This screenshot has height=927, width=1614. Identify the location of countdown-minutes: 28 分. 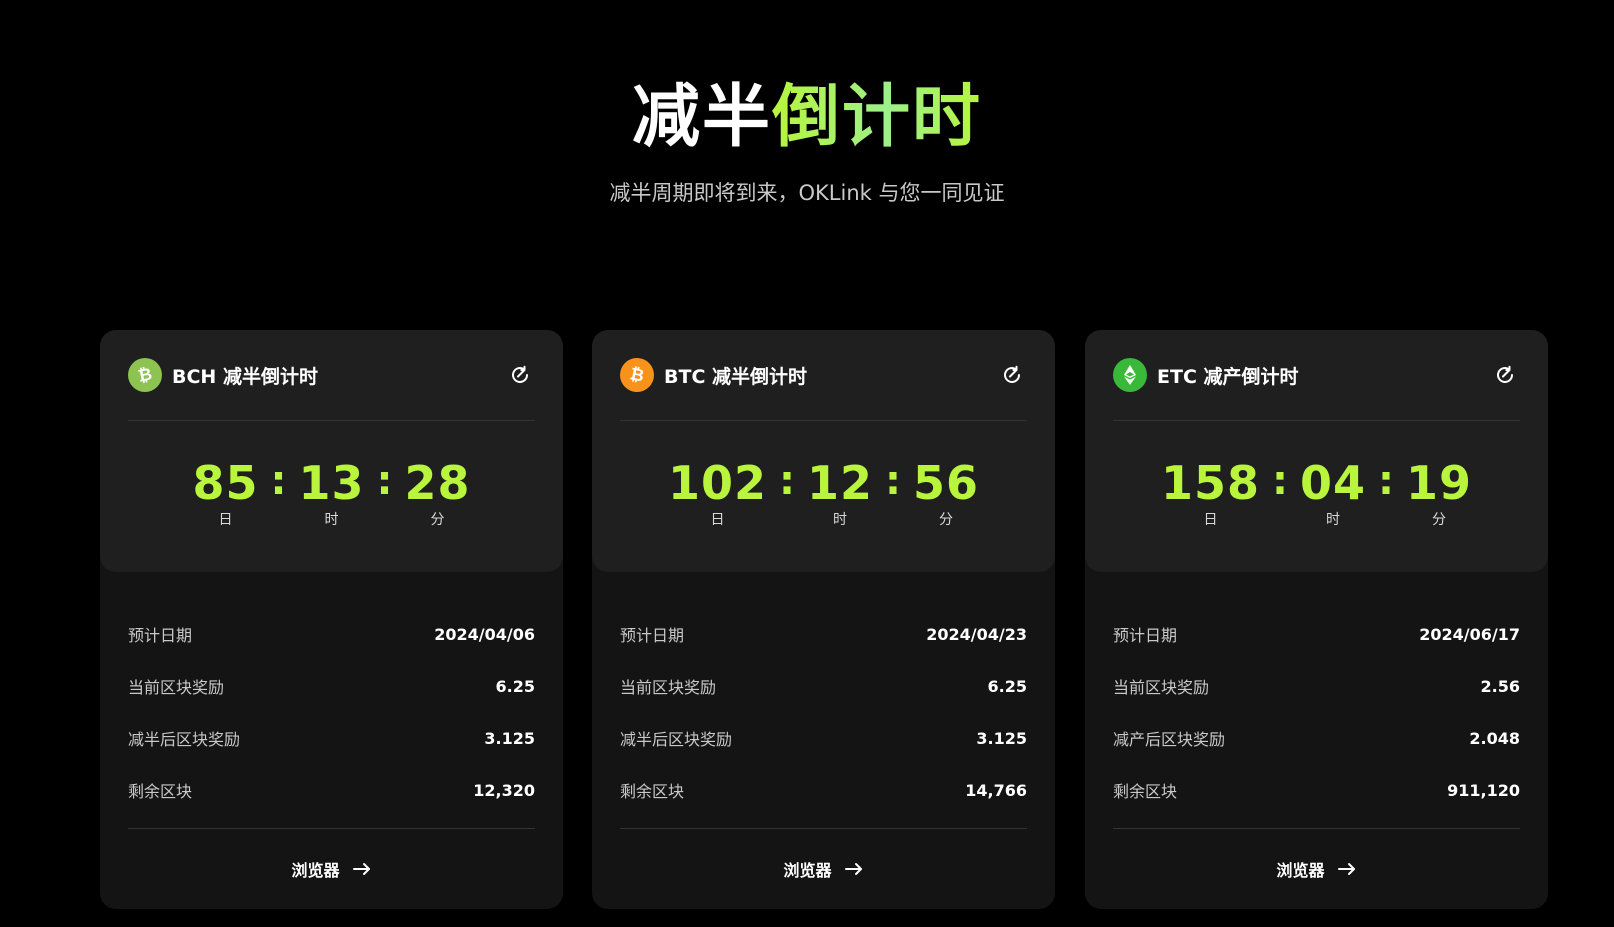
(438, 493).